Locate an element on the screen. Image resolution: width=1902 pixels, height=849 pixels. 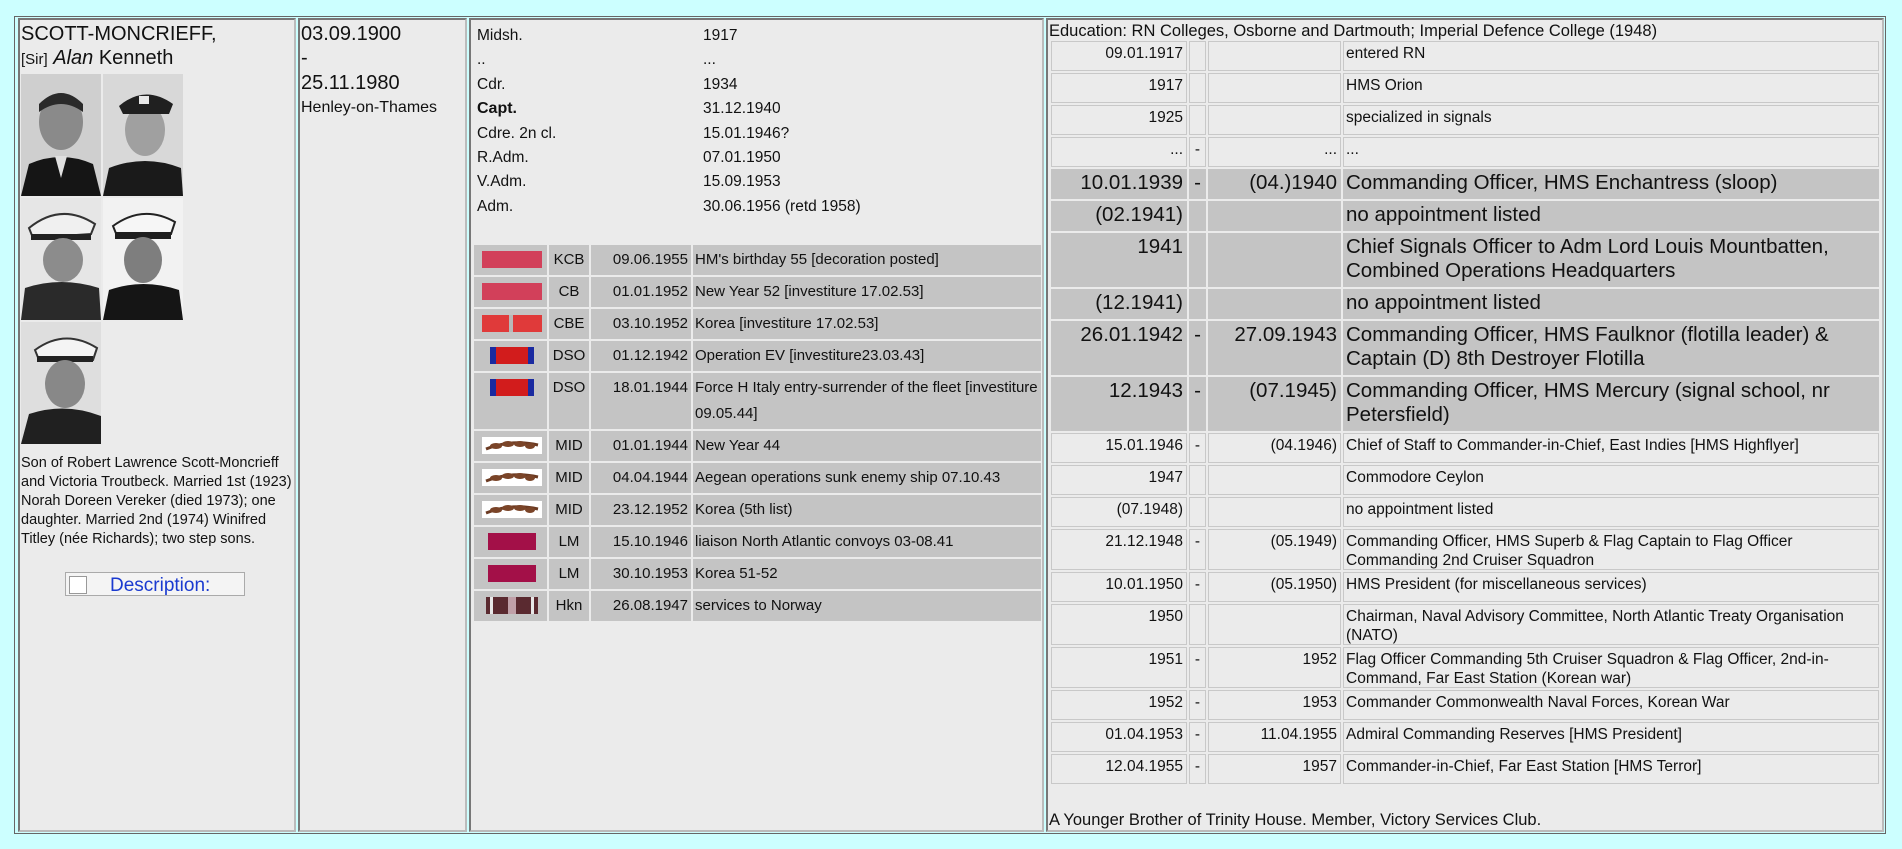
award-date: 23.12.1952 is located at coordinates (641, 510).